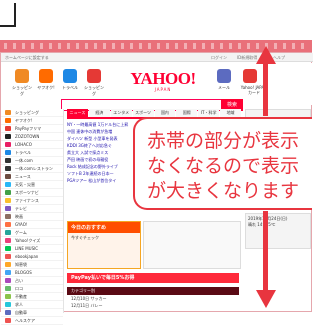 The width and height of the screenshot is (320, 325). What do you see at coordinates (32, 281) in the screenshot?
I see `sidebar-item: 占い` at bounding box center [32, 281].